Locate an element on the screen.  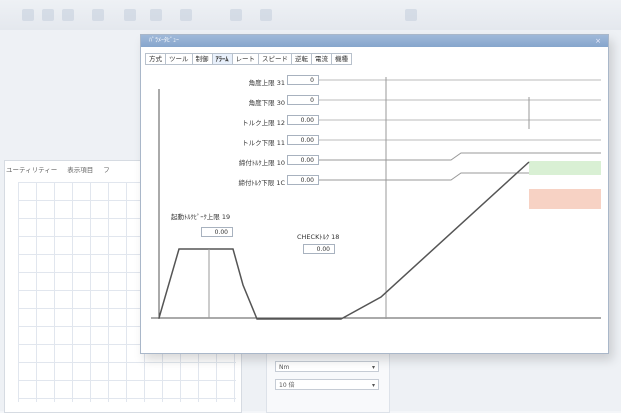
tab-display-items: 表示項目 is located at coordinates (80, 171).